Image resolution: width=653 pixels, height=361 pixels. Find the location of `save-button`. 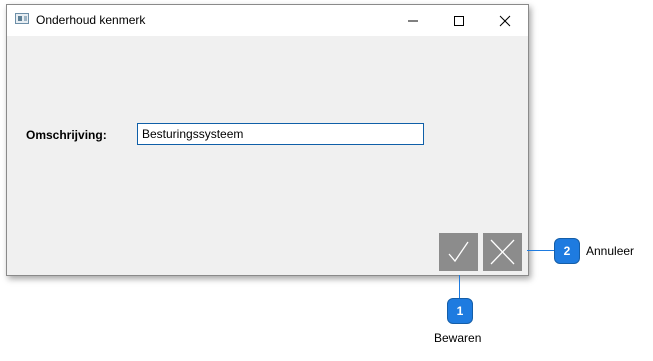

save-button is located at coordinates (458, 252).